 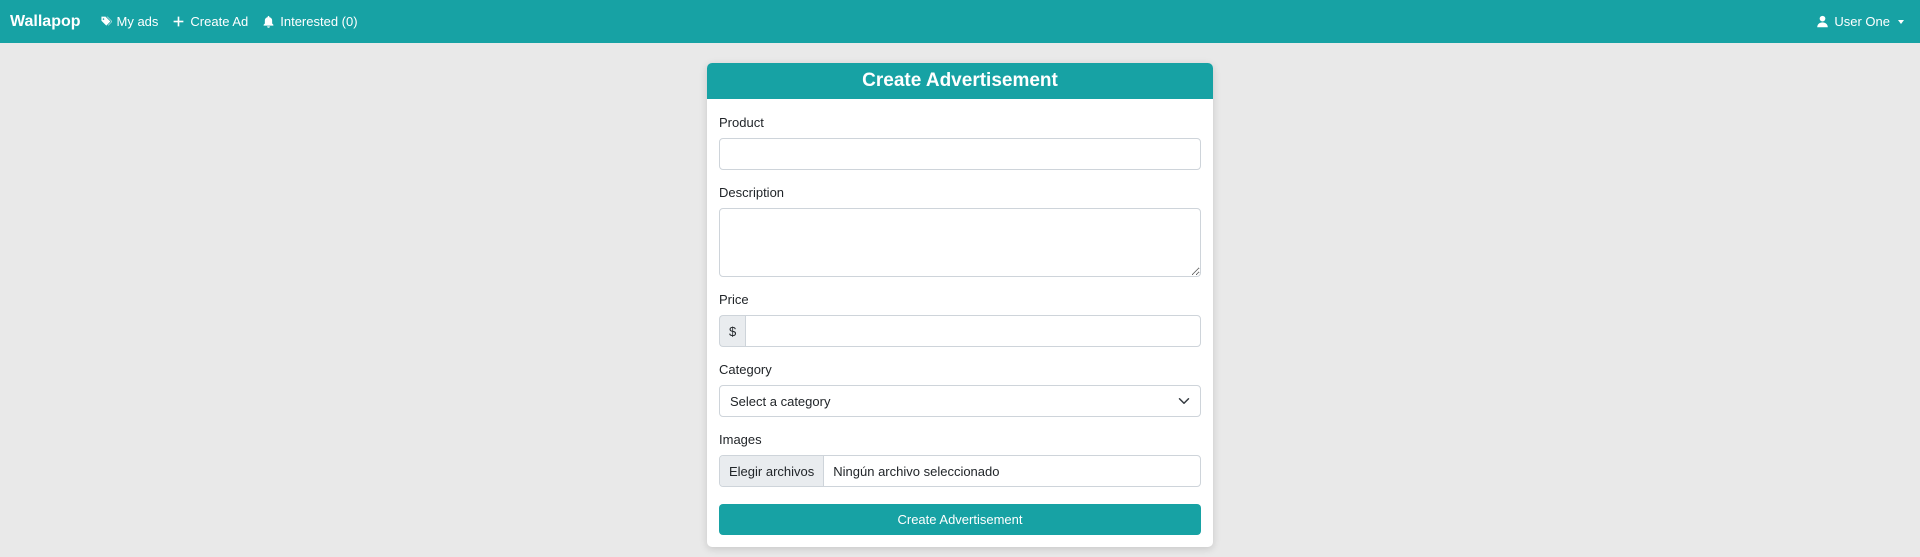 I want to click on product-label: Product, so click(x=741, y=122).